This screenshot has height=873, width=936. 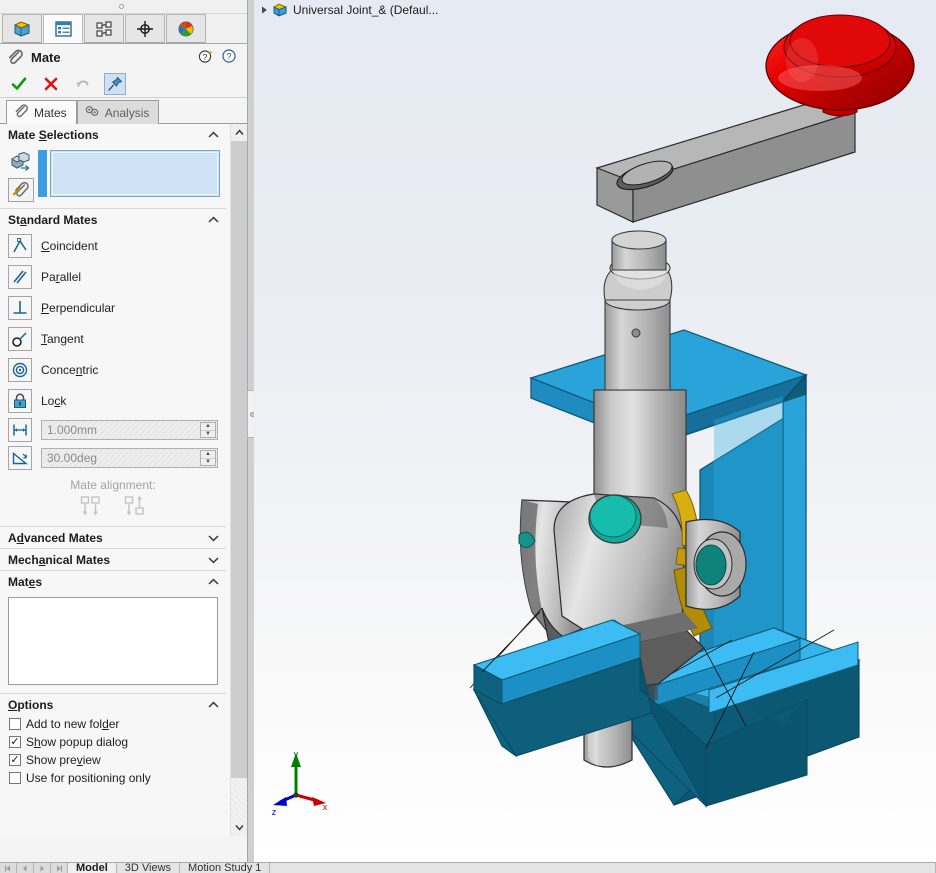 I want to click on scroll-up-button, so click(x=239, y=132).